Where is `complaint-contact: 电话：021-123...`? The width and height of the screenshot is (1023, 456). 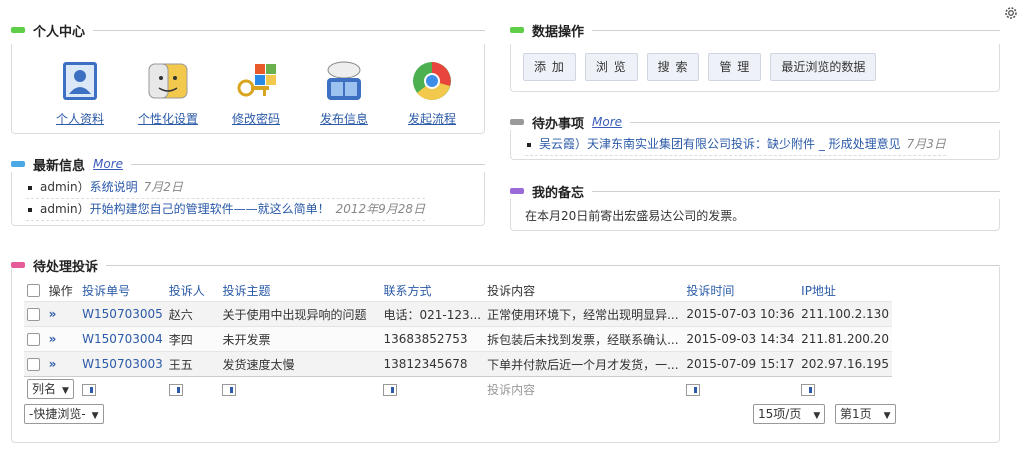 complaint-contact: 电话：021-123... is located at coordinates (432, 314).